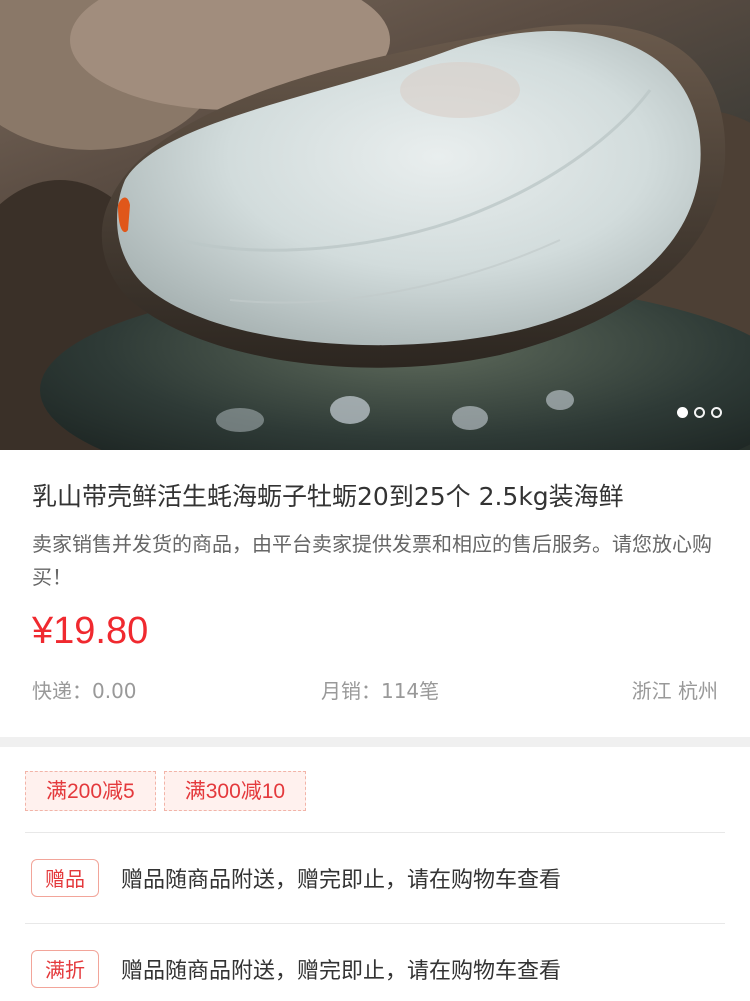  Describe the element at coordinates (235, 791) in the screenshot. I see `coupon-badge: 满300减10` at that location.